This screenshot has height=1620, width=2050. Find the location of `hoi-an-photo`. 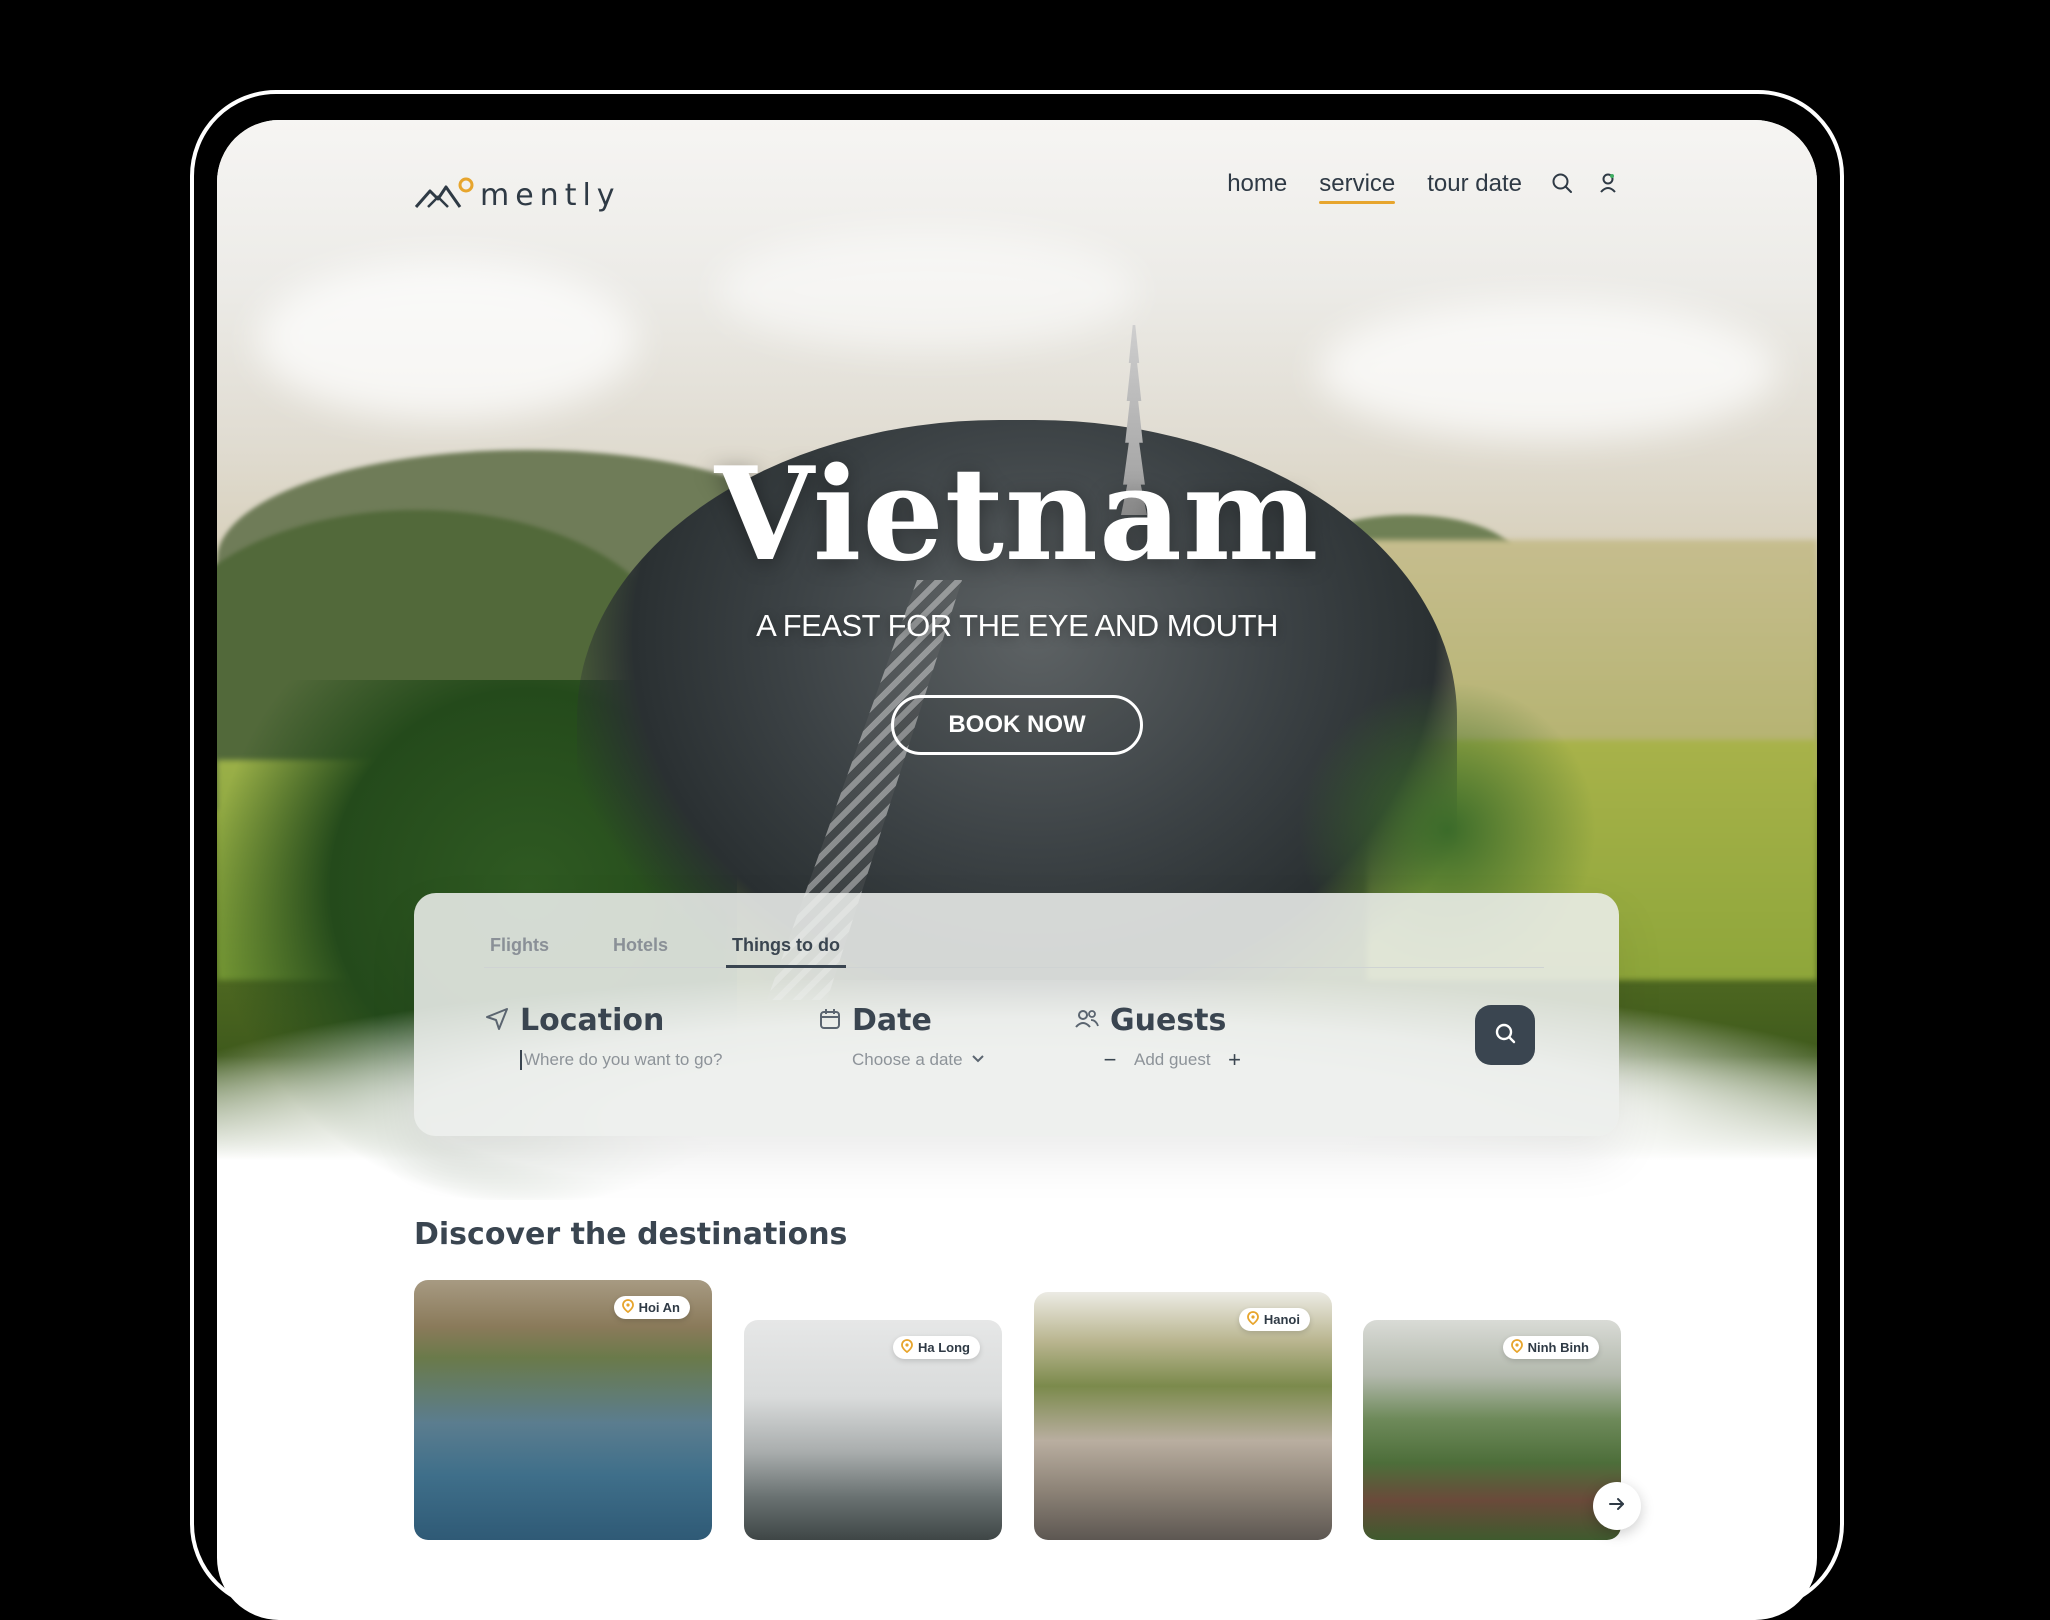

hoi-an-photo is located at coordinates (563, 1410).